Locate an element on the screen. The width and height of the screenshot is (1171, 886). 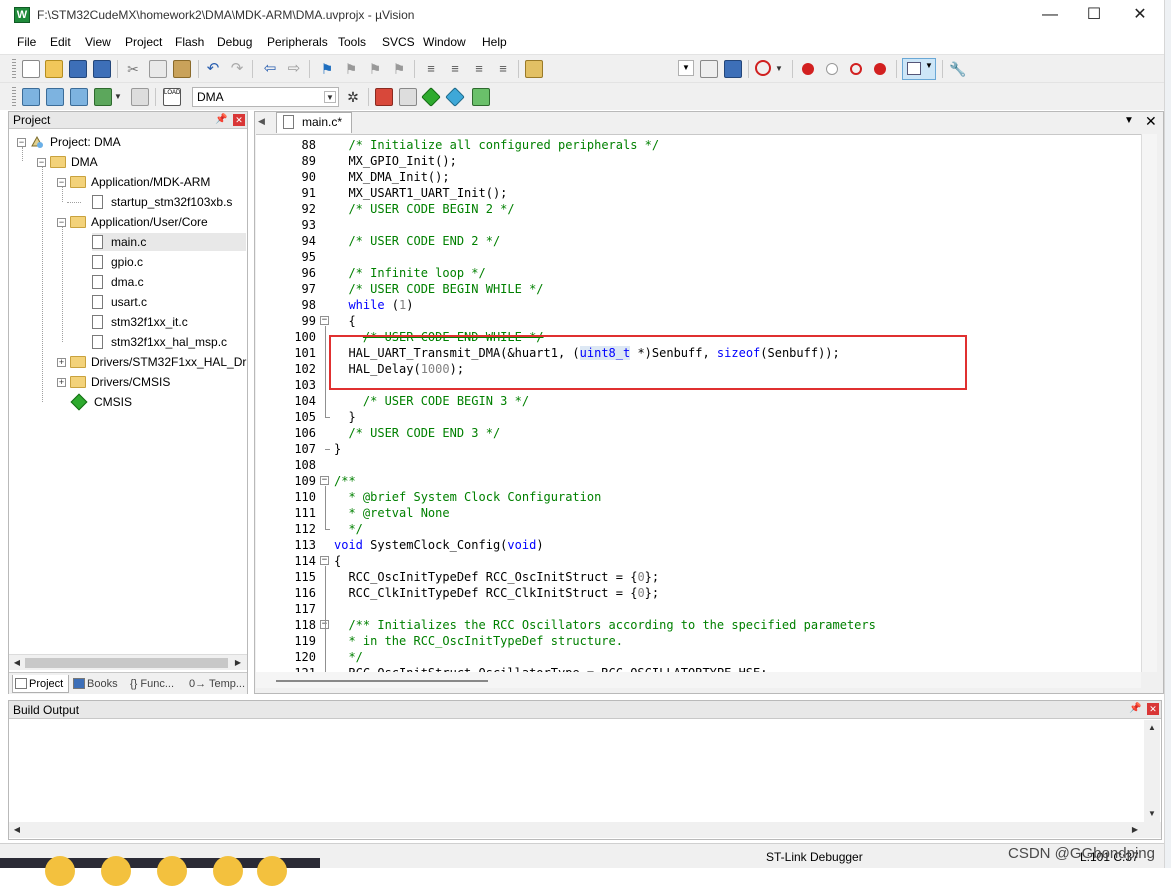
code-line: 105 } is located at coordinates (698, 417).